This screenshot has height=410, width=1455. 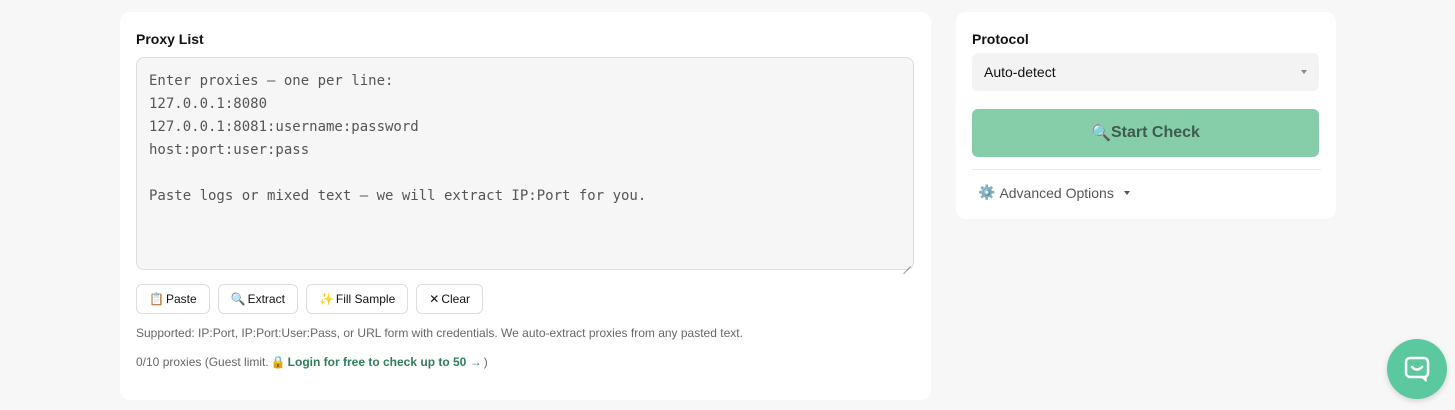 What do you see at coordinates (1020, 72) in the screenshot?
I see `protocol-selected-value: Auto-detect` at bounding box center [1020, 72].